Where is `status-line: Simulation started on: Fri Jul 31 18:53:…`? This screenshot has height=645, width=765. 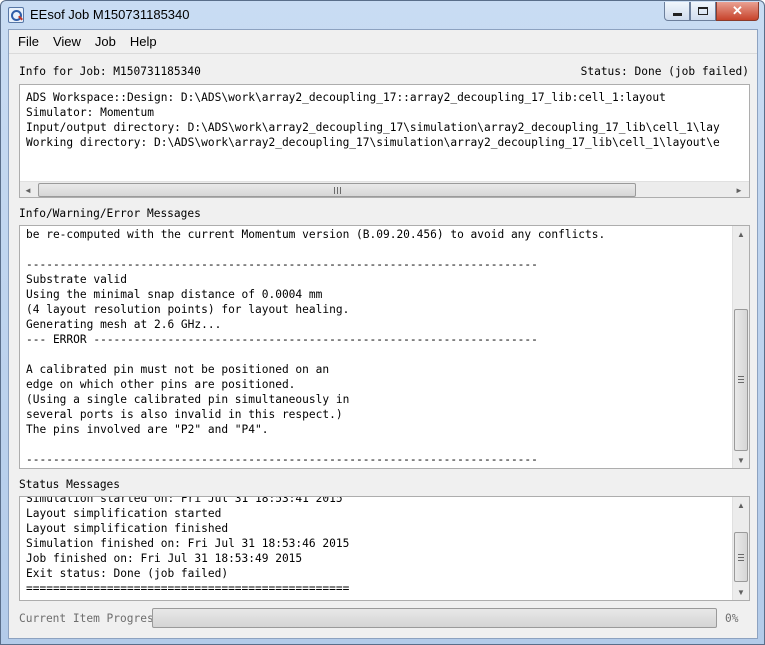
status-line: Simulation started on: Fri Jul 31 18:53:… is located at coordinates (184, 500).